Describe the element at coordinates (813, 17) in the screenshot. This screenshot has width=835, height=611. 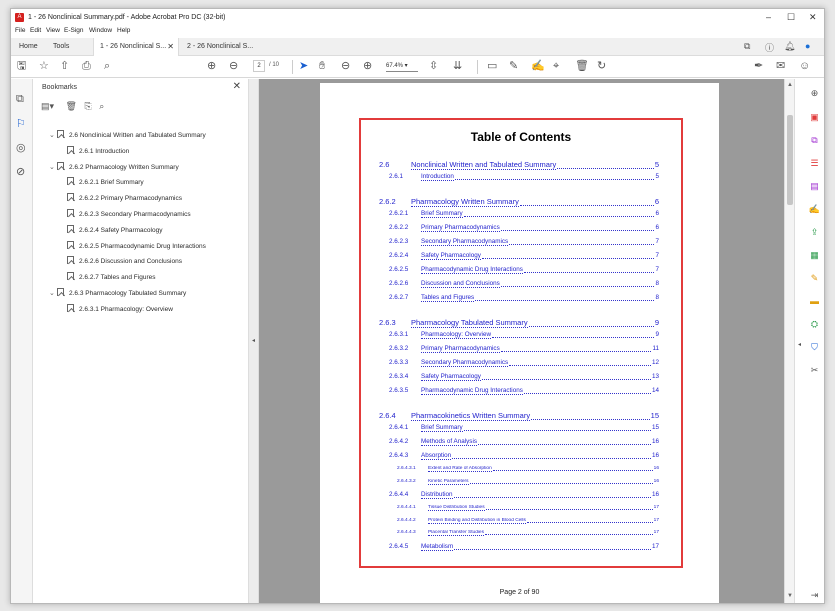
I see `close-window-button: ✕` at that location.